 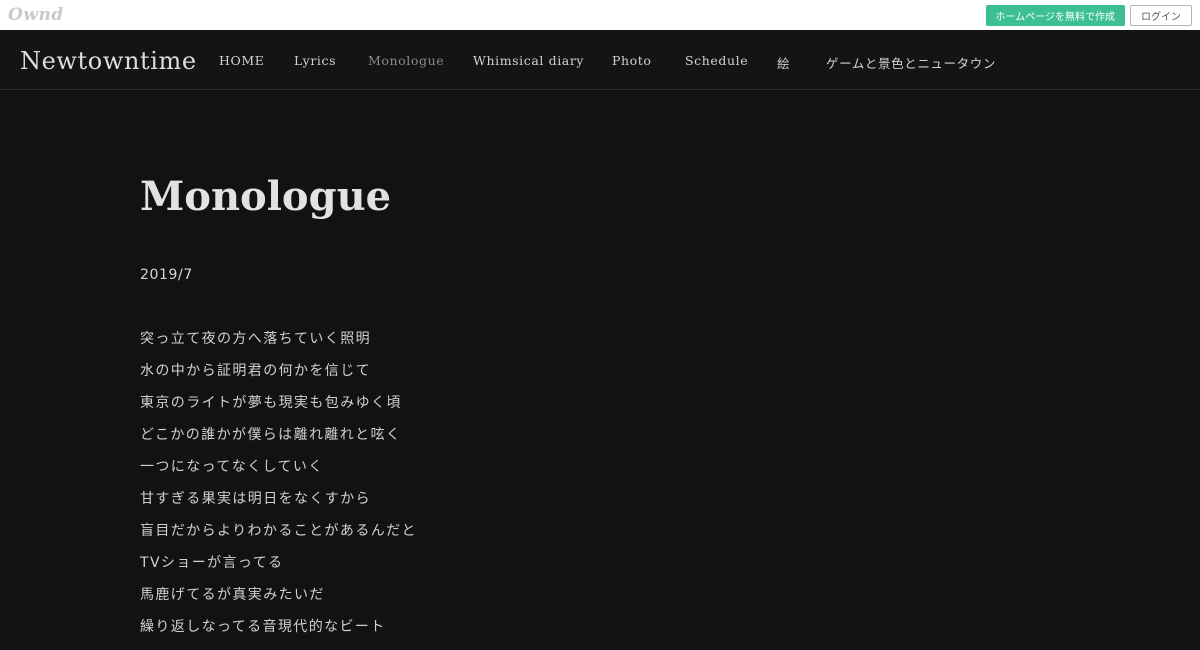 What do you see at coordinates (271, 435) in the screenshot?
I see `text-line: どこかの誰かが僕らは離れ離れと呟く` at bounding box center [271, 435].